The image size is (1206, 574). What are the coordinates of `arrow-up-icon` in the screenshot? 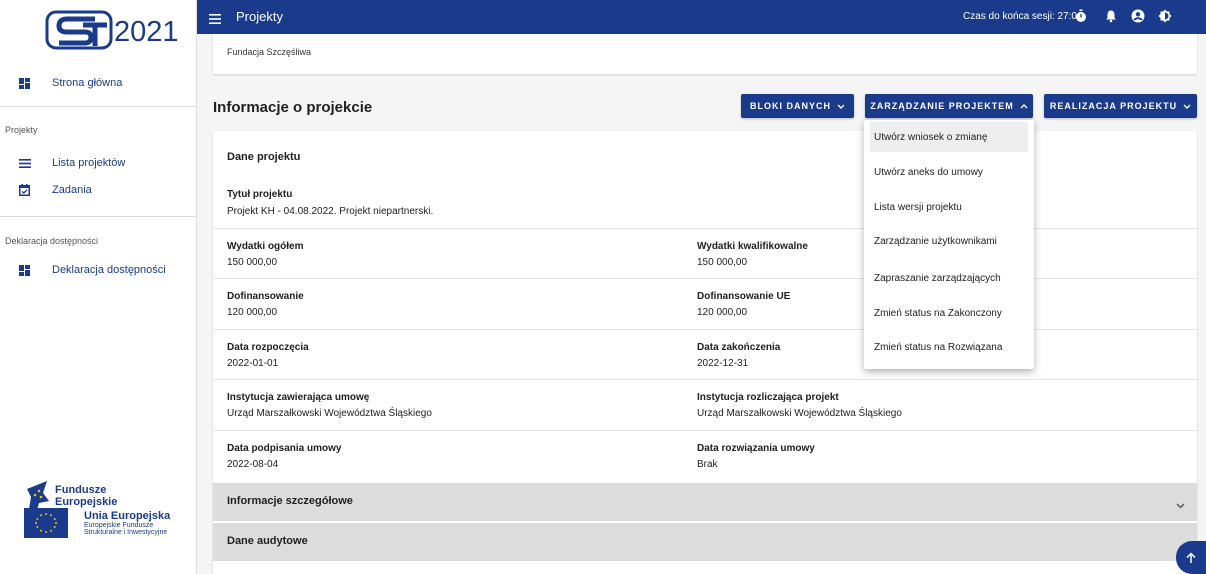 It's located at (1191, 557).